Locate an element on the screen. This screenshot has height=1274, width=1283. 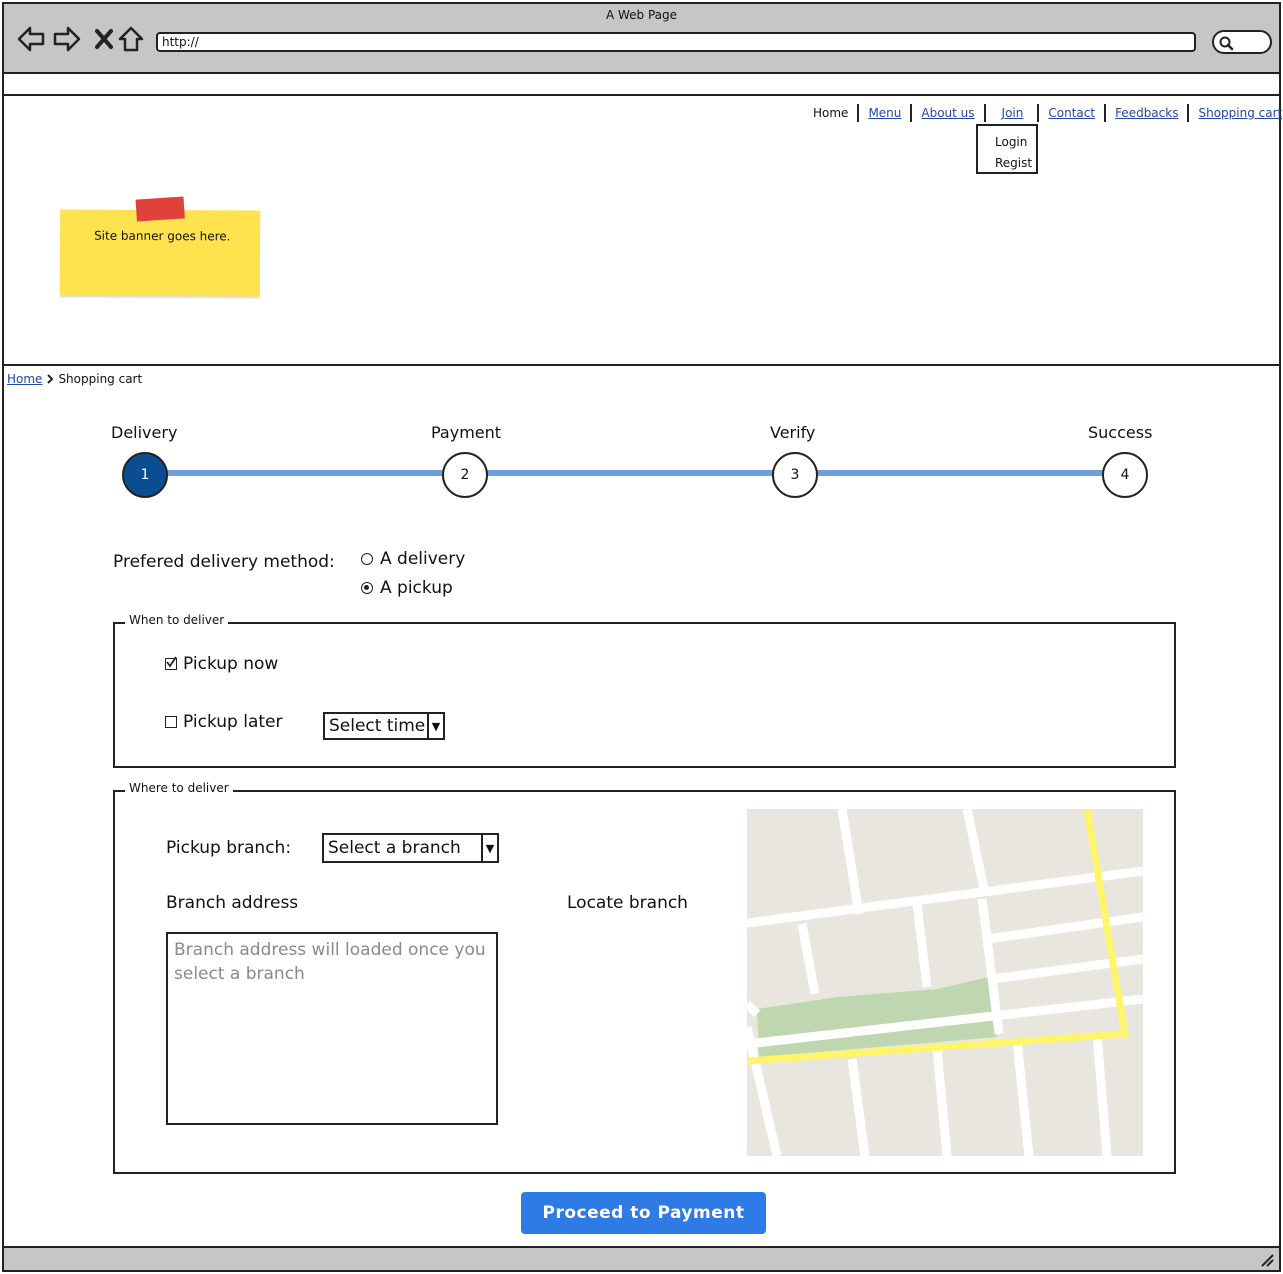
nav-item-feedbacks: Feedbacks is located at coordinates (1148, 113).